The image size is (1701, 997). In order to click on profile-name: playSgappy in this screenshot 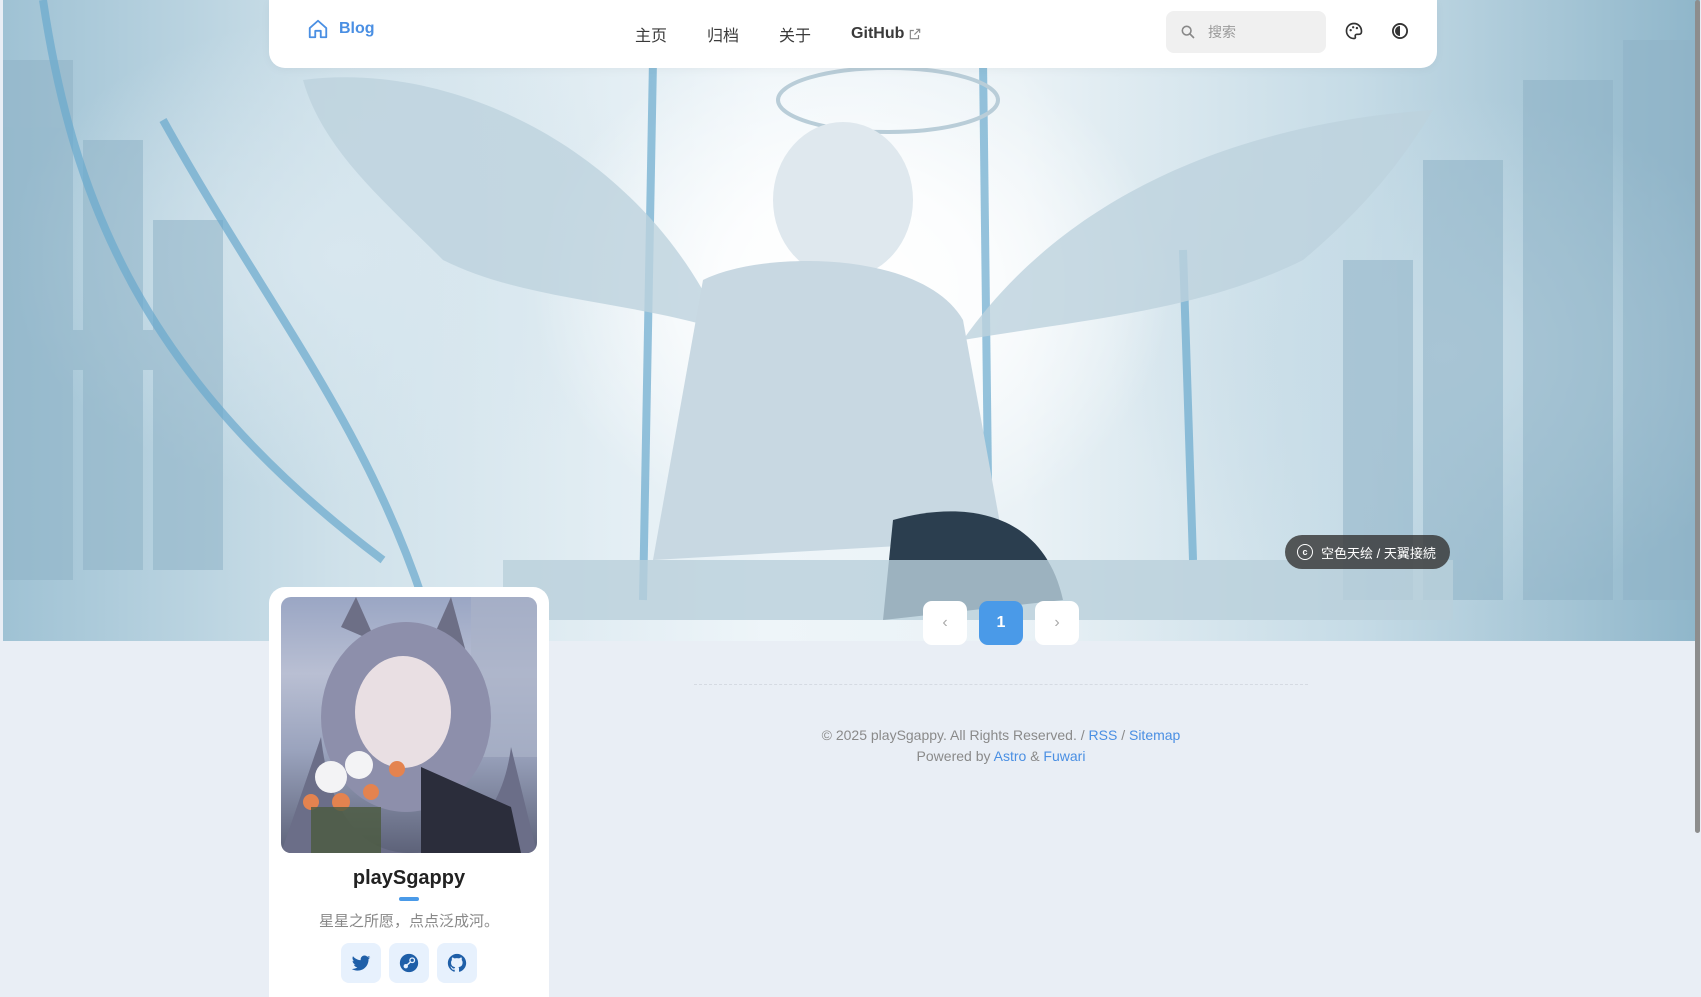, I will do `click(409, 878)`.